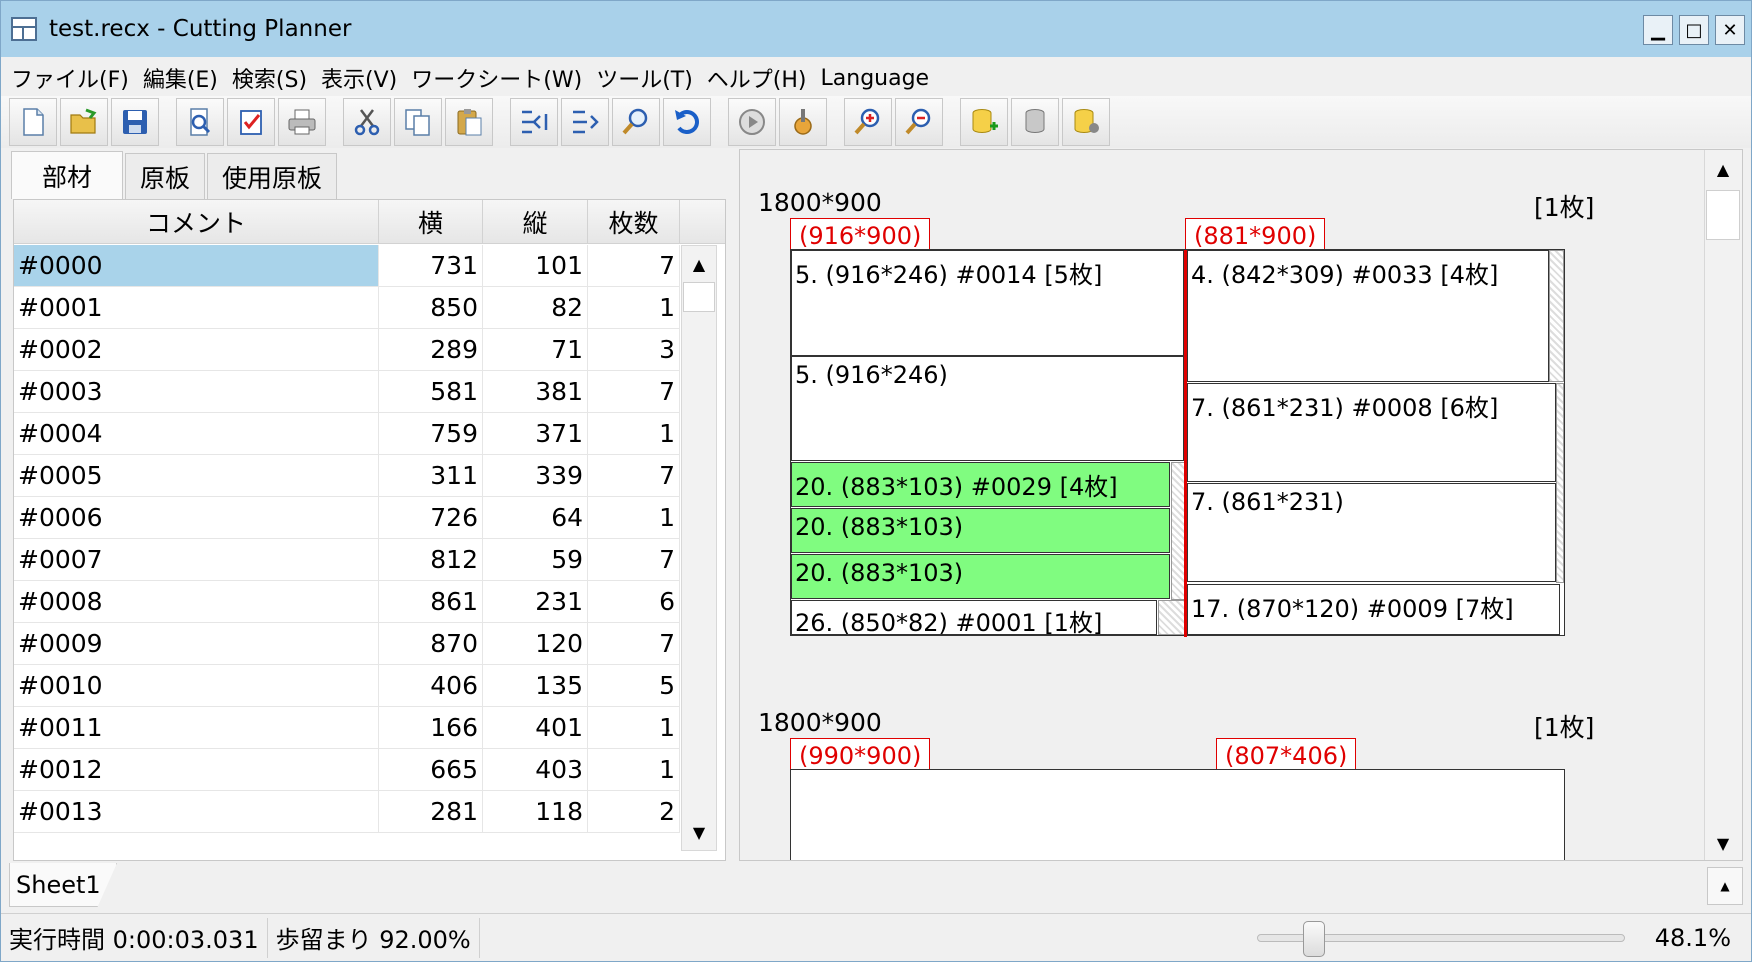 Image resolution: width=1752 pixels, height=962 pixels. Describe the element at coordinates (469, 122) in the screenshot. I see `paste-button` at that location.